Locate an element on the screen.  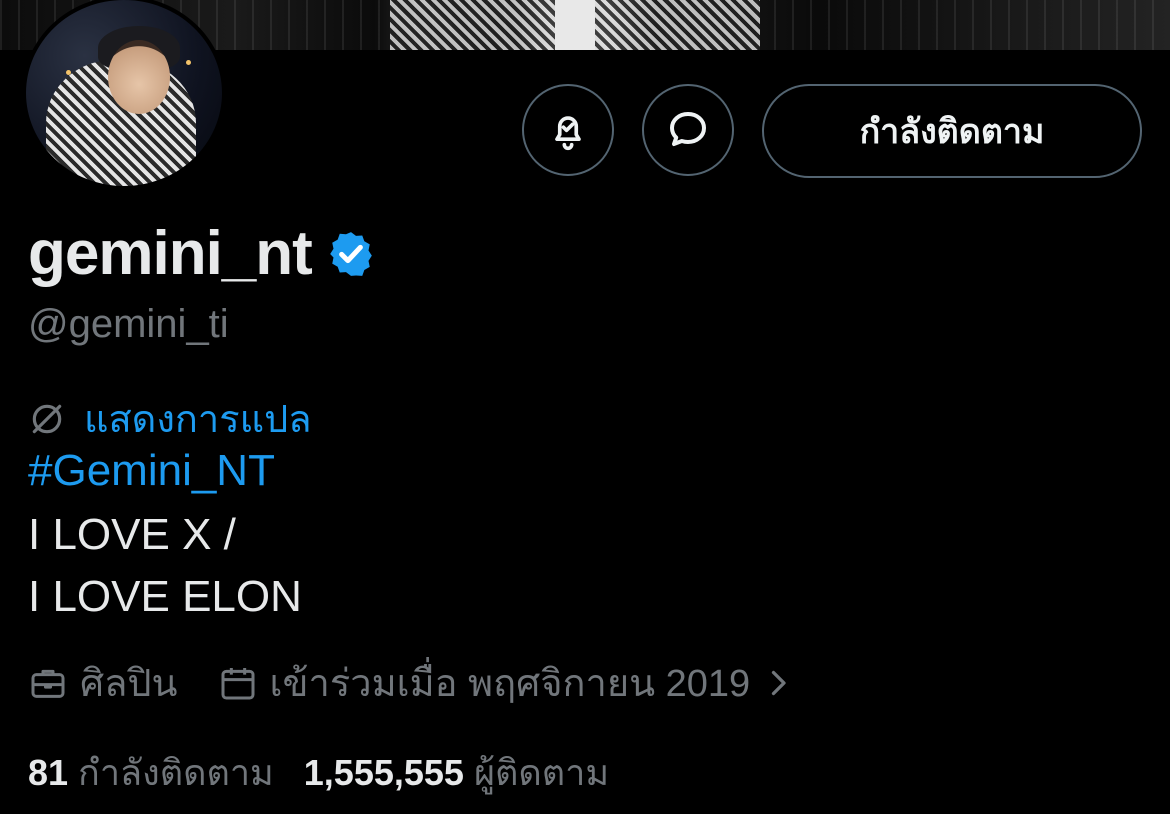
profile-category: ศิลปิน is located at coordinates (103, 682).